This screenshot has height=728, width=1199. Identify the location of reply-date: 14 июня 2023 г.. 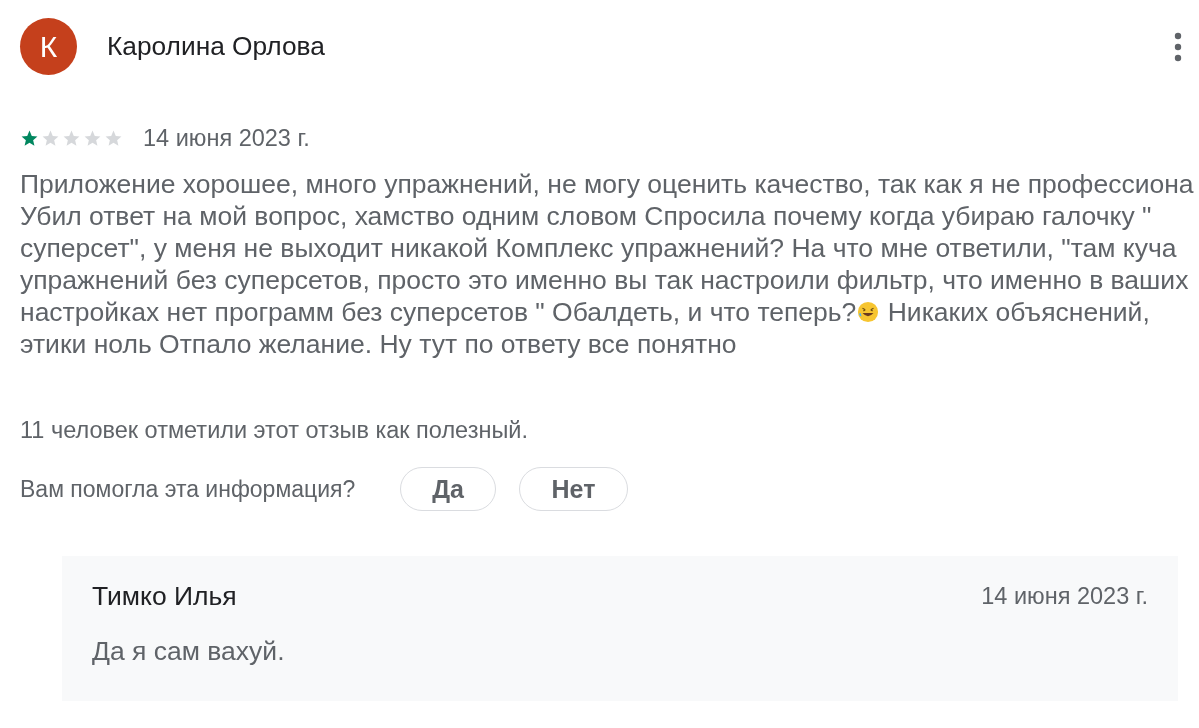
(1064, 596).